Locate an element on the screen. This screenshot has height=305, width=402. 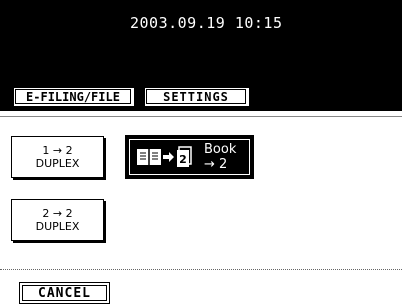
book-to-2-button: 2 Book → 2 is located at coordinates (189, 157).